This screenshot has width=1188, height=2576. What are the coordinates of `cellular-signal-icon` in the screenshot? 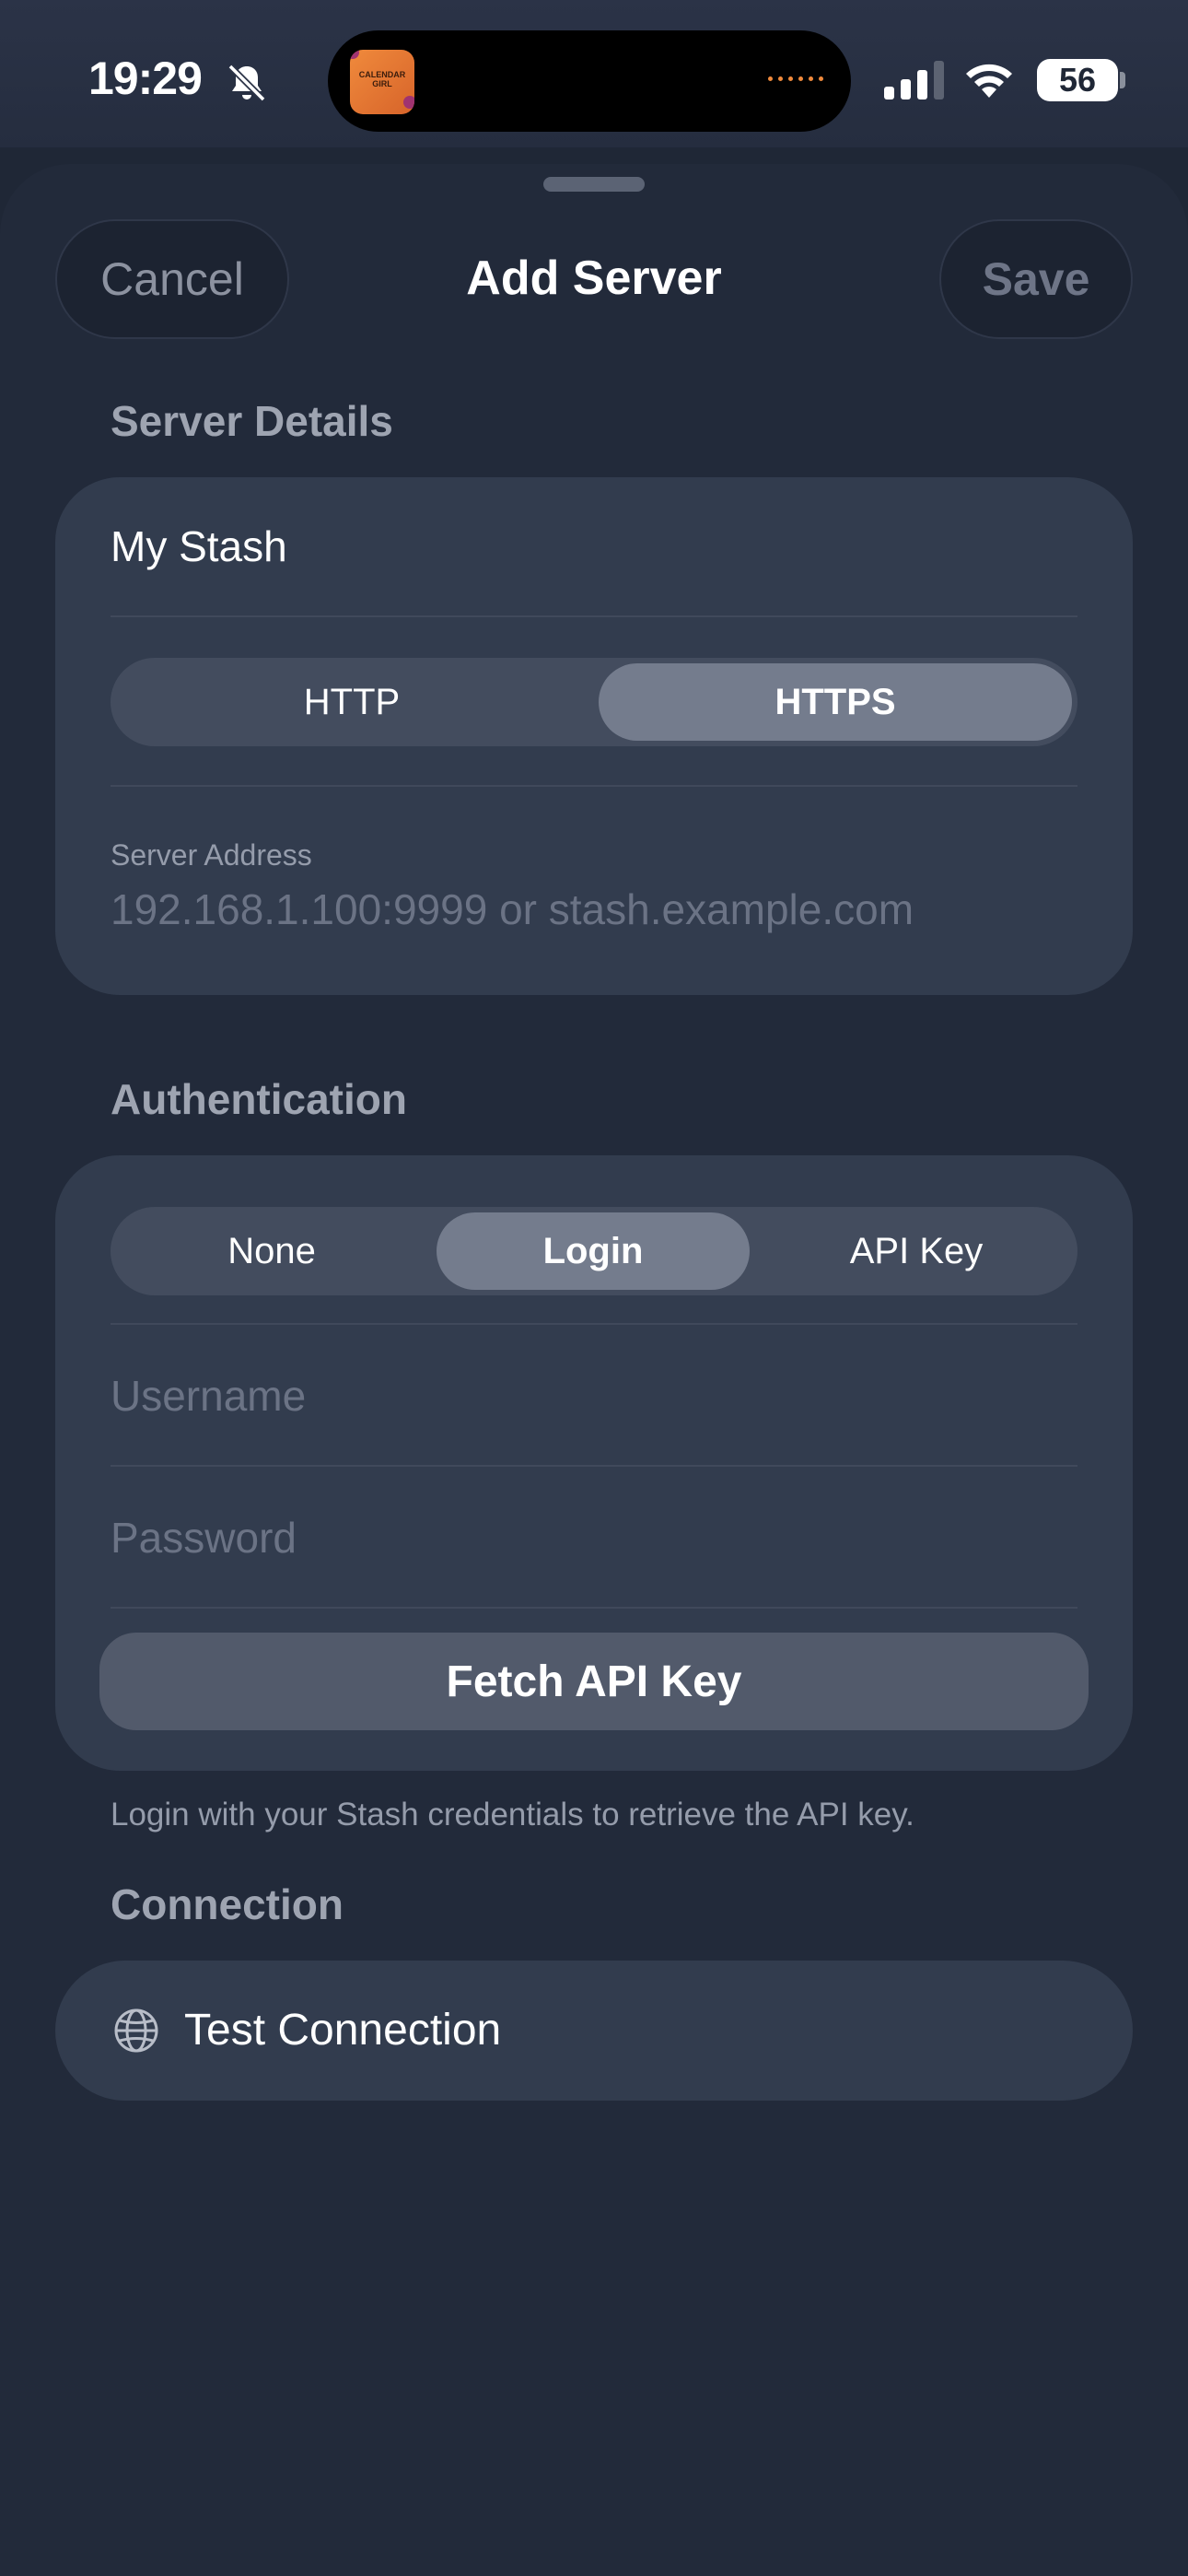 It's located at (914, 80).